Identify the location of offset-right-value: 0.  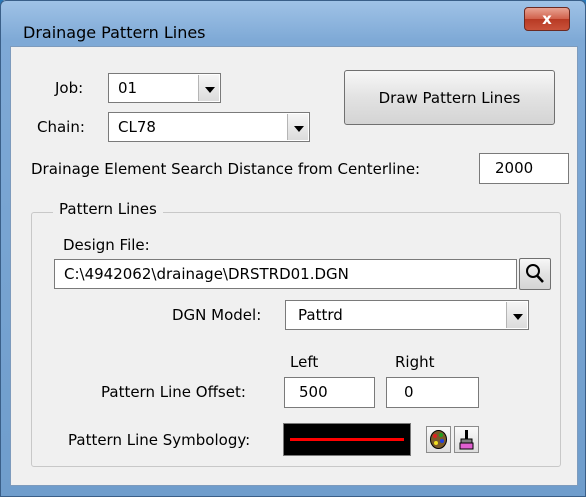
(409, 392).